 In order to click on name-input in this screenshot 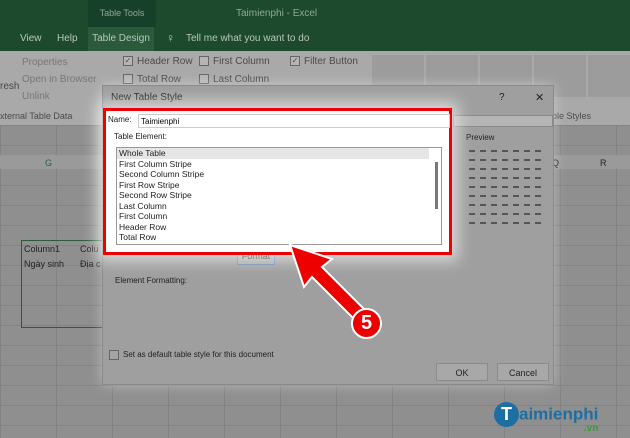, I will do `click(294, 121)`.